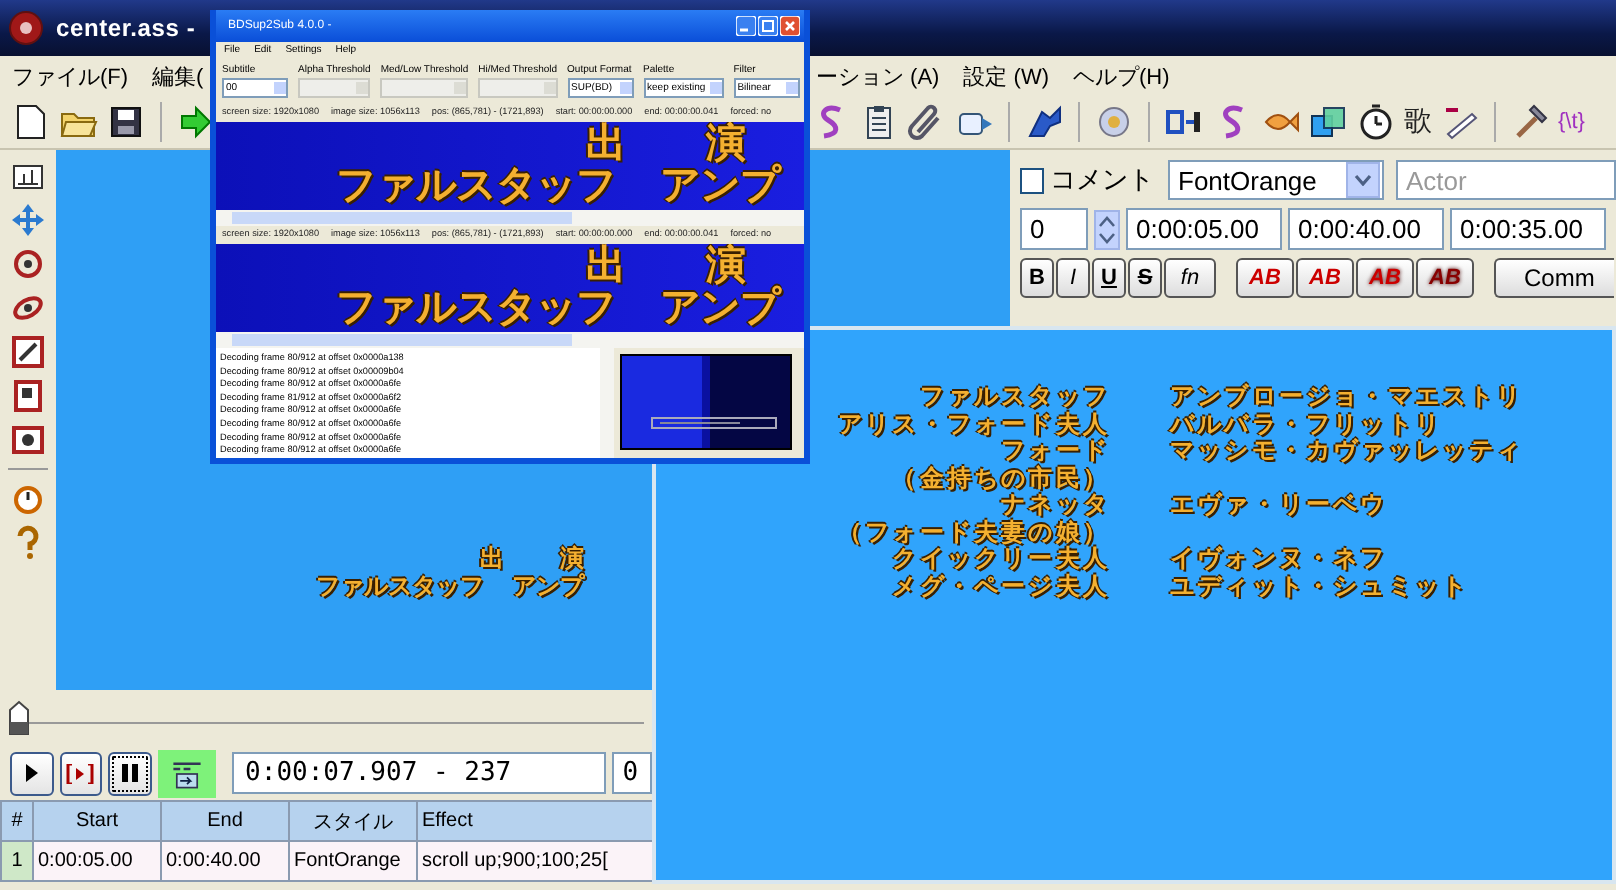 Image resolution: width=1616 pixels, height=890 pixels. I want to click on play-selection-icon, so click(80, 773).